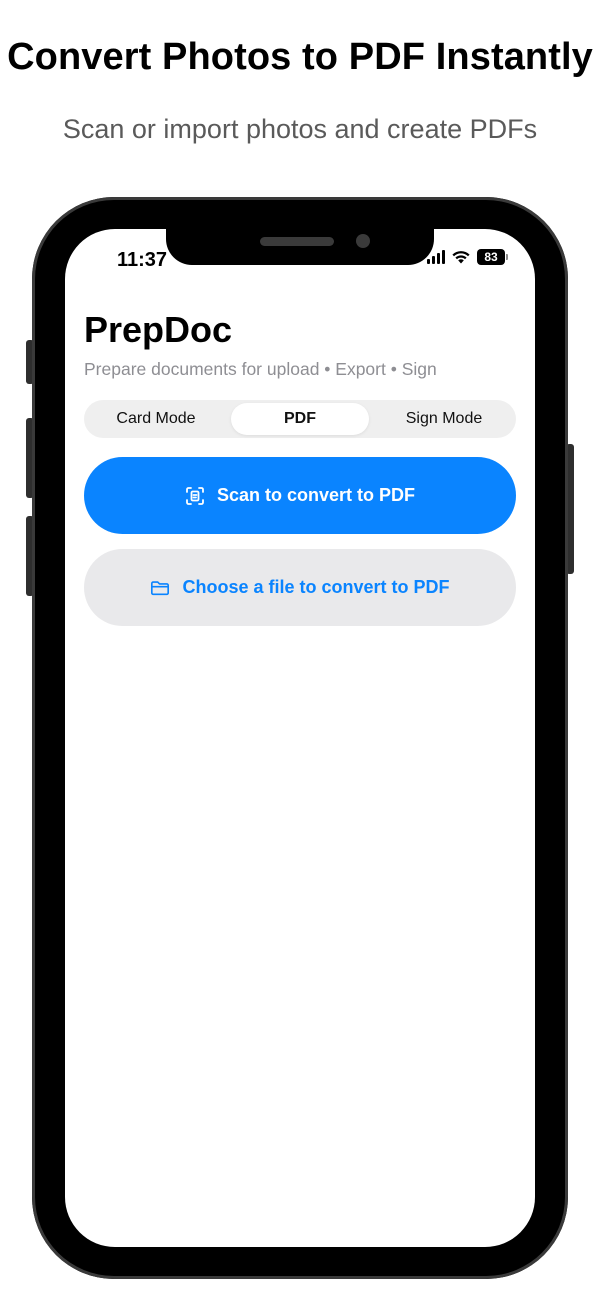 The image size is (600, 1299). What do you see at coordinates (444, 419) in the screenshot?
I see `segment-sign-mode: Sign Mode` at bounding box center [444, 419].